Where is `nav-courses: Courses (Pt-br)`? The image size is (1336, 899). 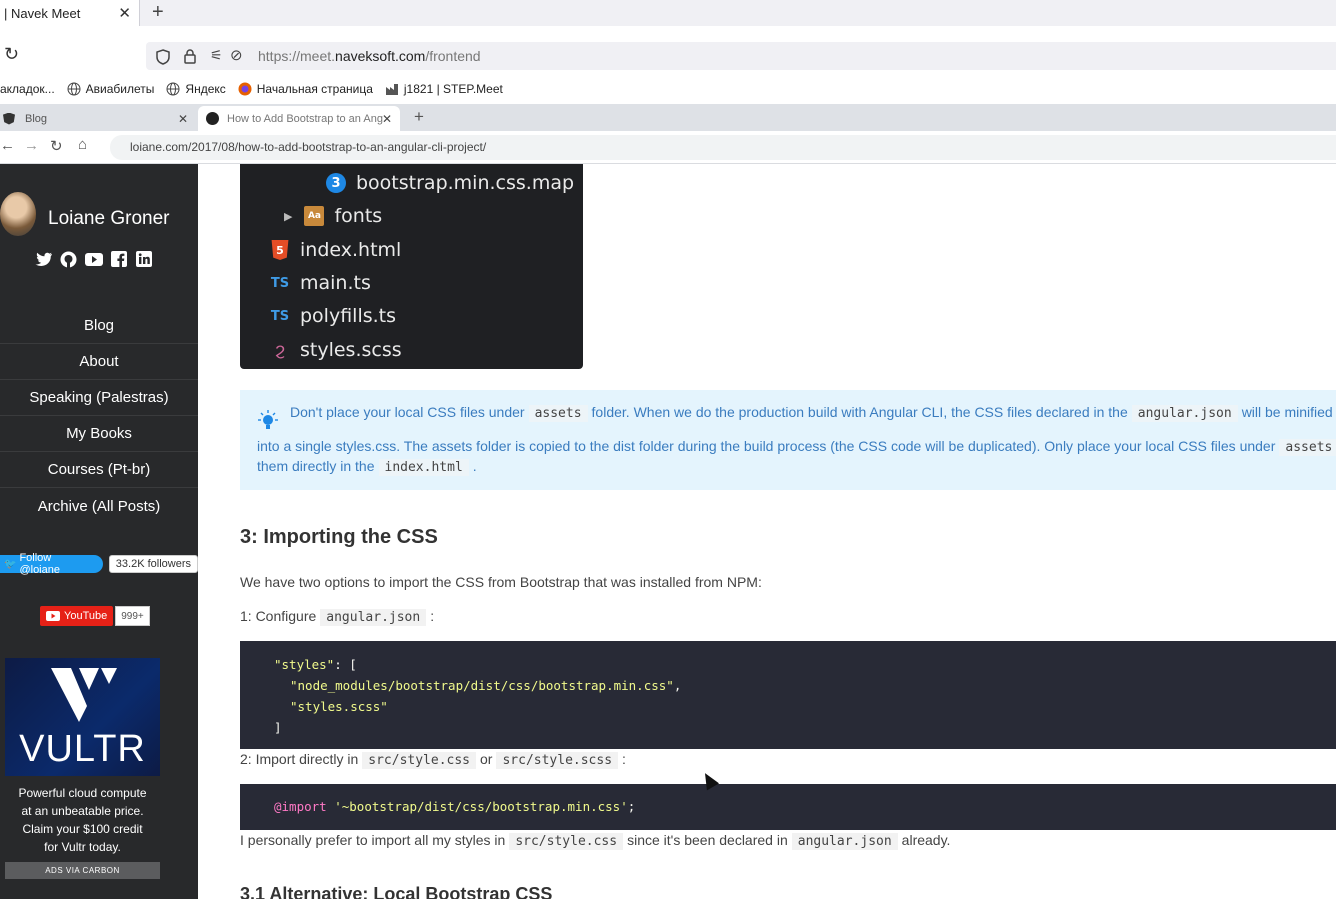
nav-courses: Courses (Pt-br) is located at coordinates (99, 470).